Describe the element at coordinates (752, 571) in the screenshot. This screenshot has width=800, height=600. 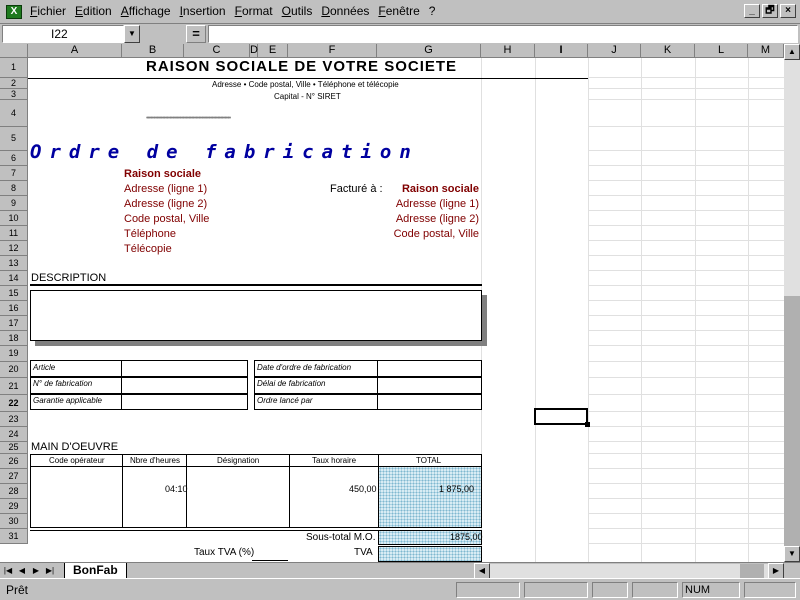
I see `horizontal-scroll-thumb` at that location.